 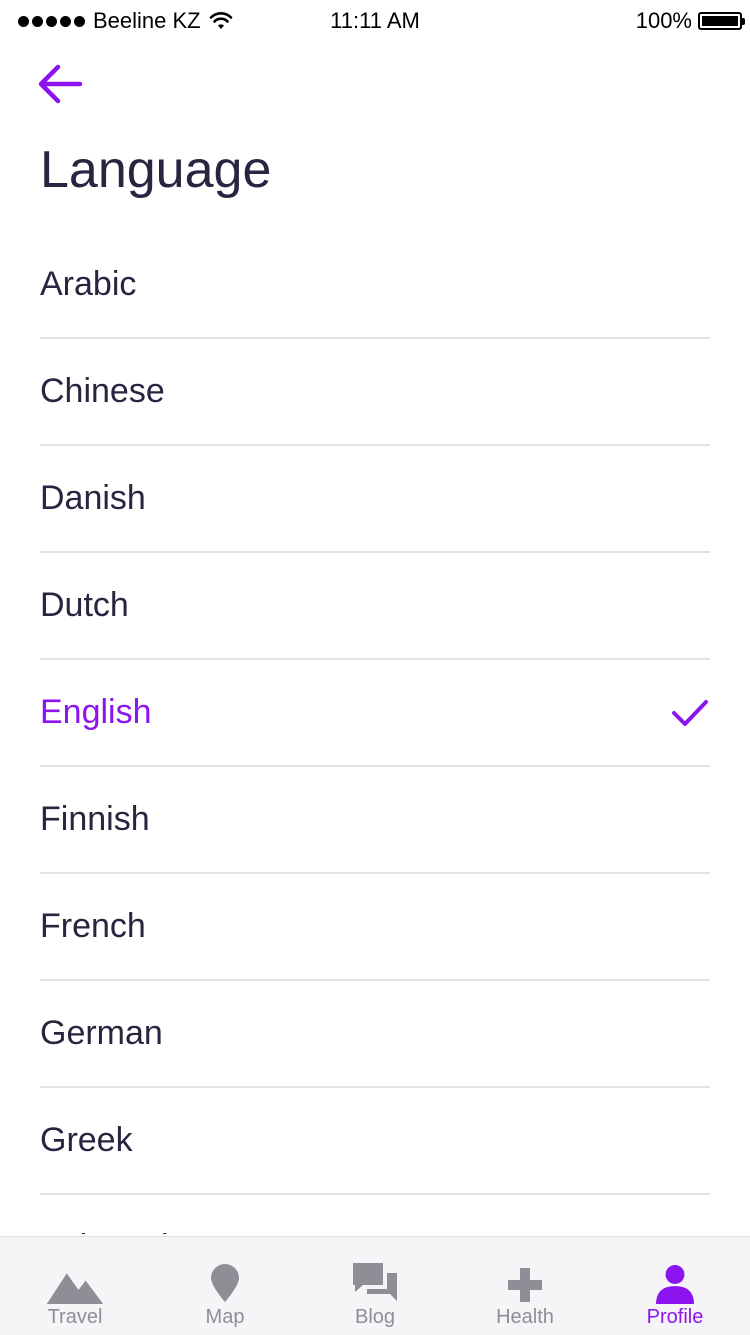 What do you see at coordinates (84, 605) in the screenshot?
I see `language-label: Dutch` at bounding box center [84, 605].